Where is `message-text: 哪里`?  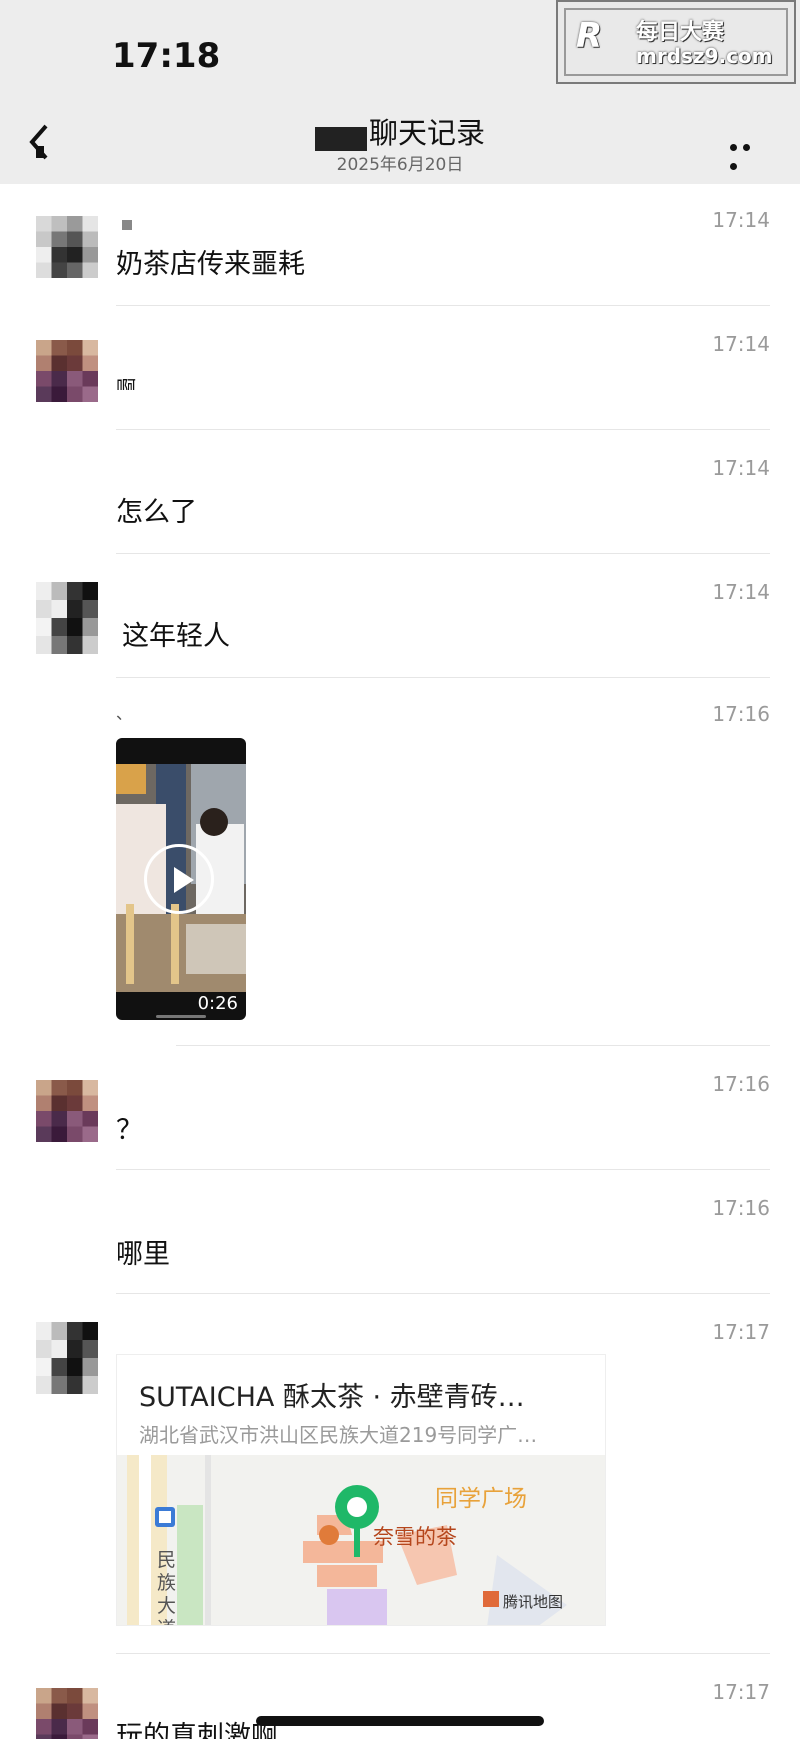
message-text: 哪里 is located at coordinates (143, 1254).